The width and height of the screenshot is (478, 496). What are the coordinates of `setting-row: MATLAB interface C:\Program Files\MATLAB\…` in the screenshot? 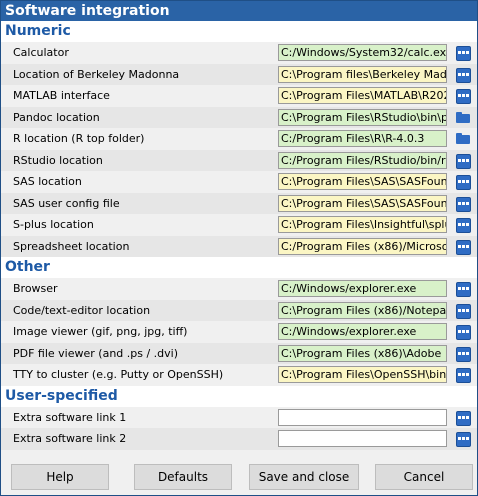 It's located at (239, 96).